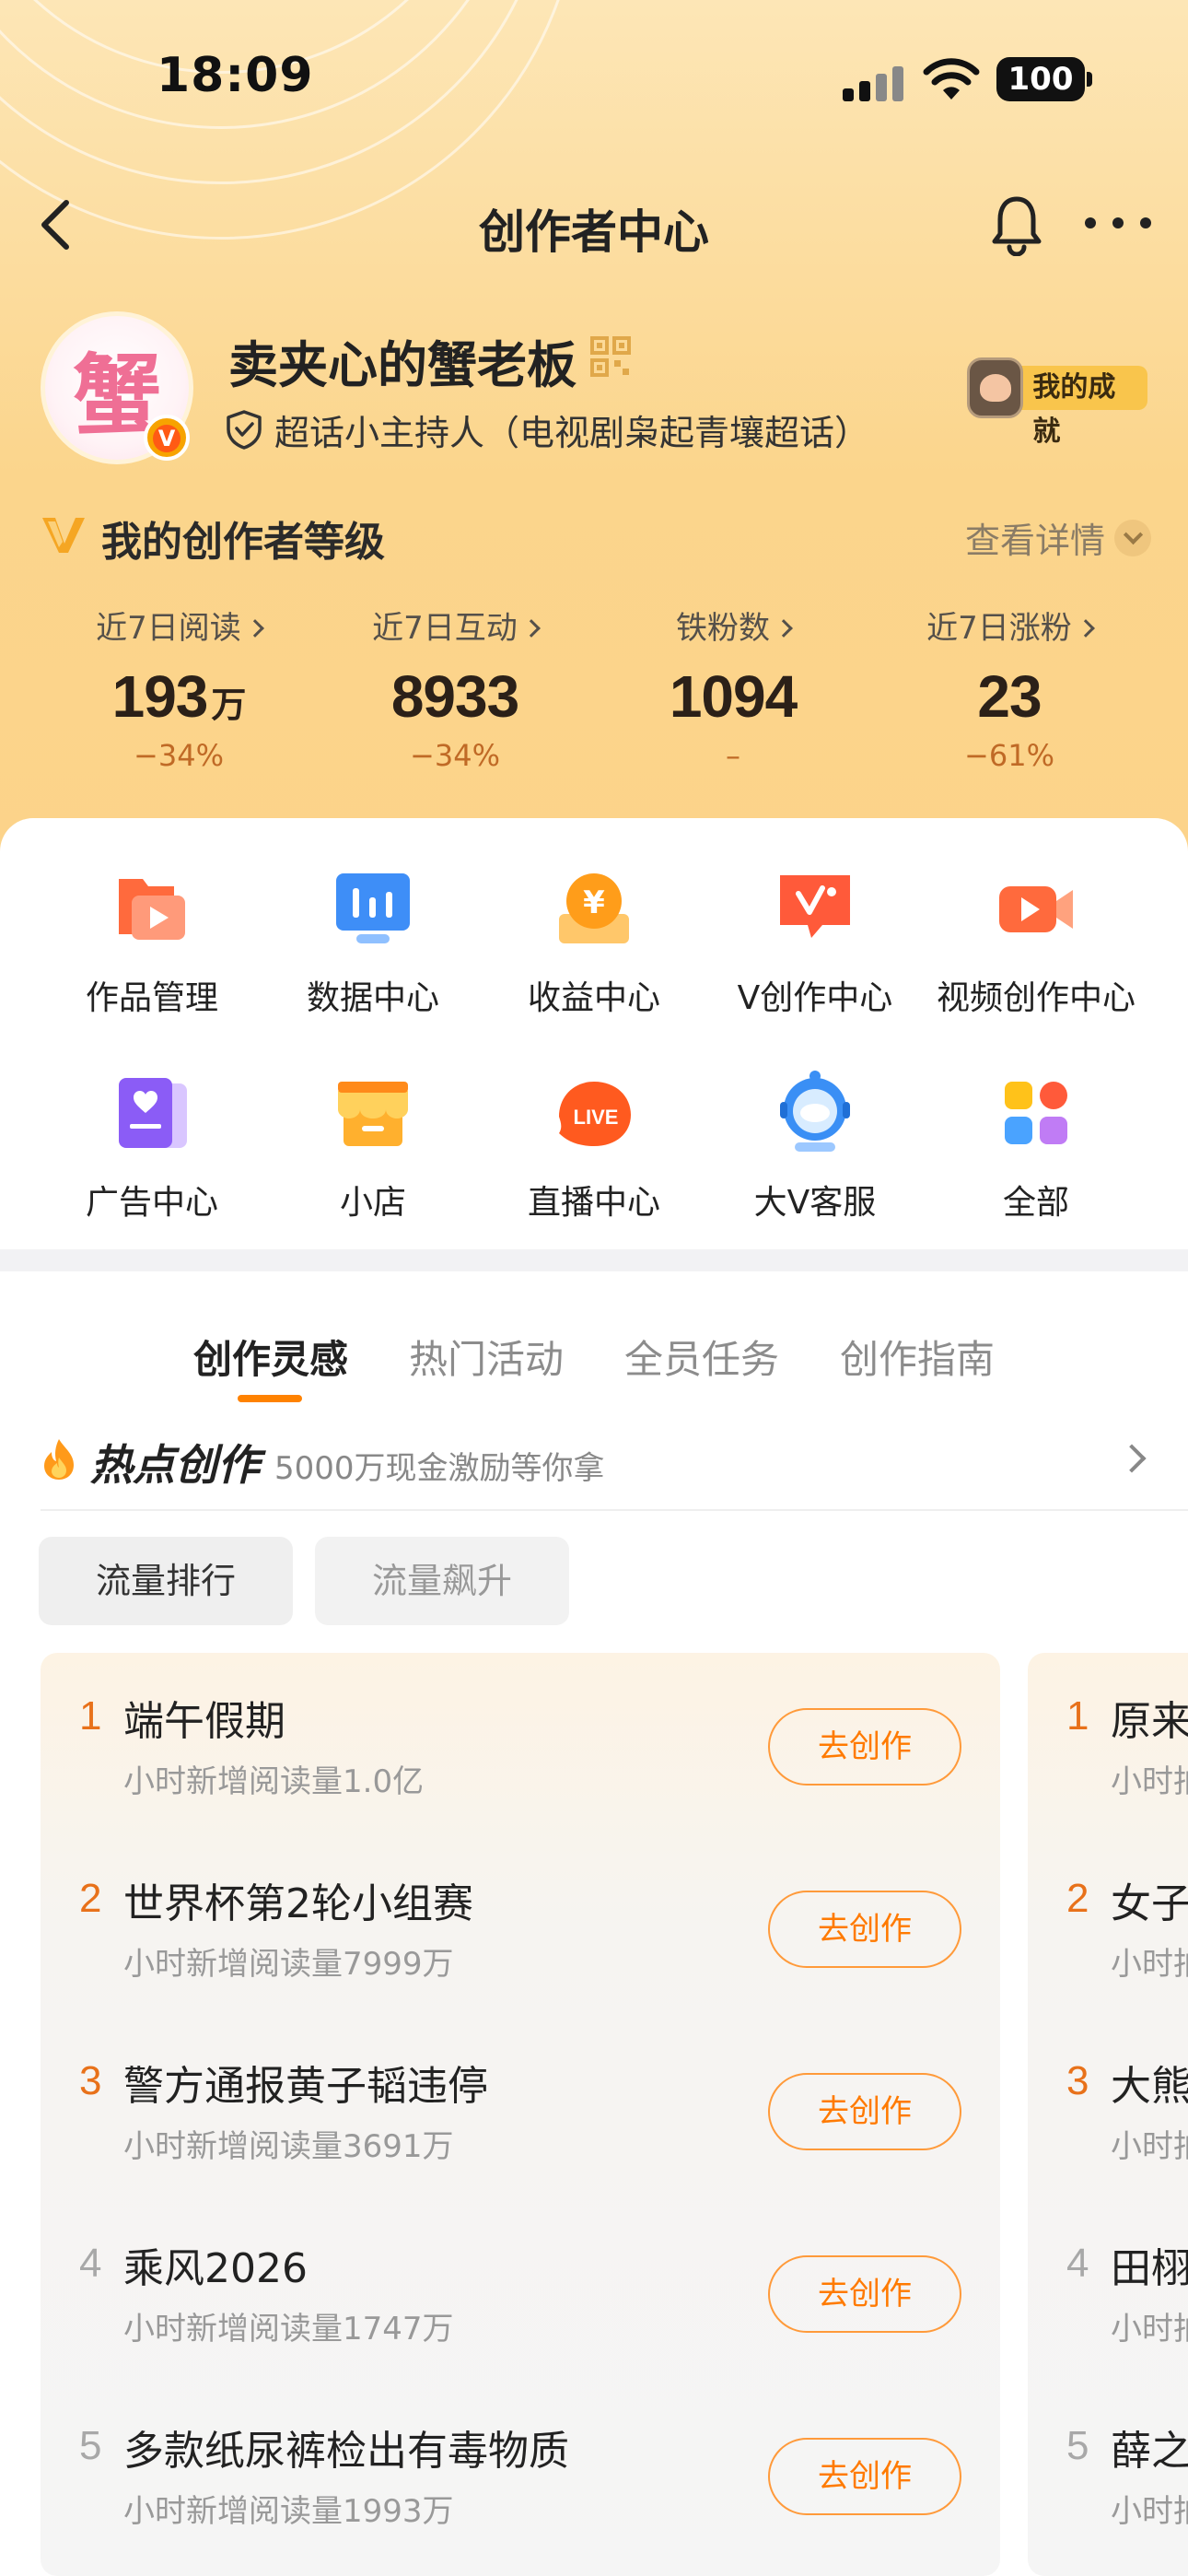  Describe the element at coordinates (1079, 407) in the screenshot. I see `achievement-label: 我的成就` at that location.